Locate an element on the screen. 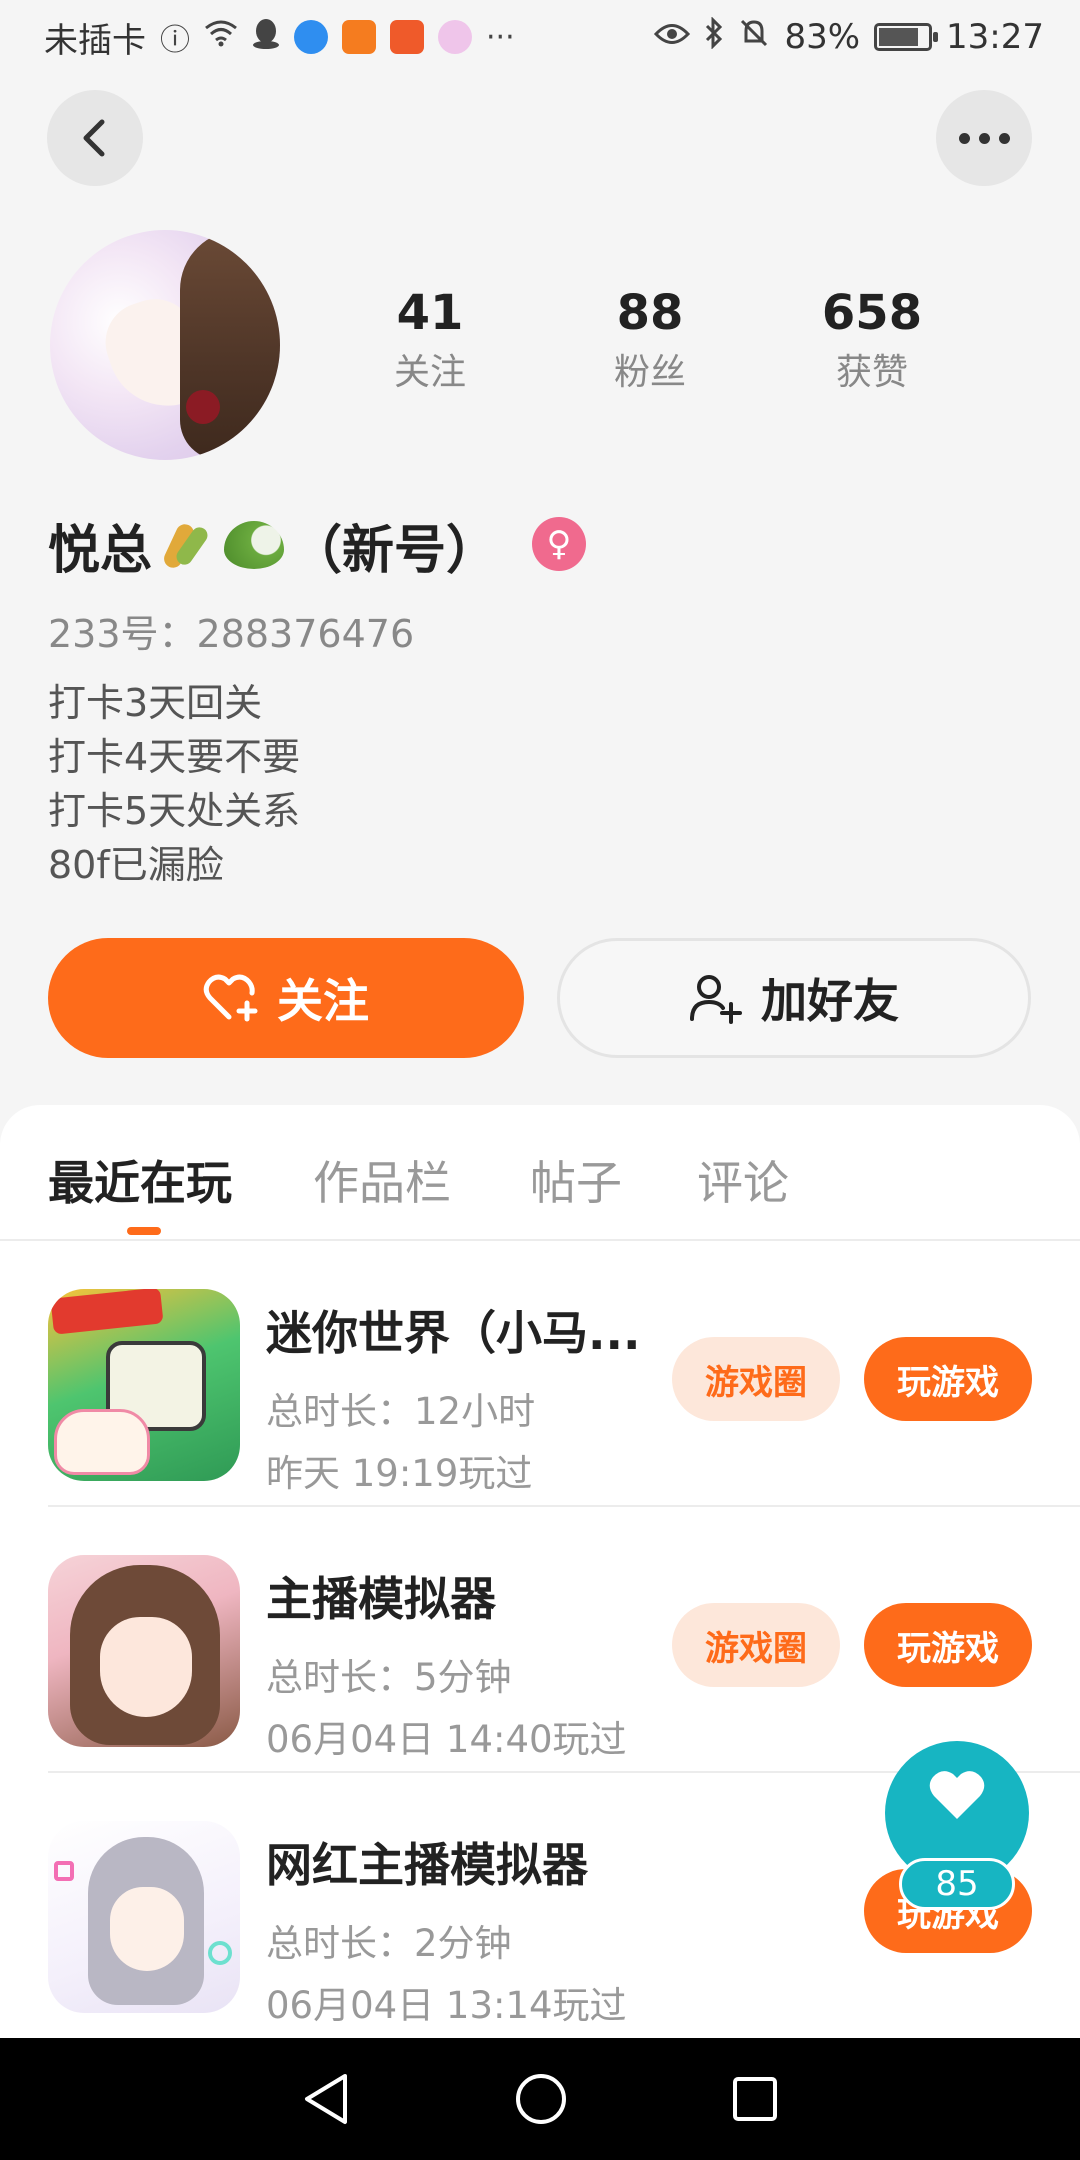  tab-works: 作品栏 is located at coordinates (382, 1180).